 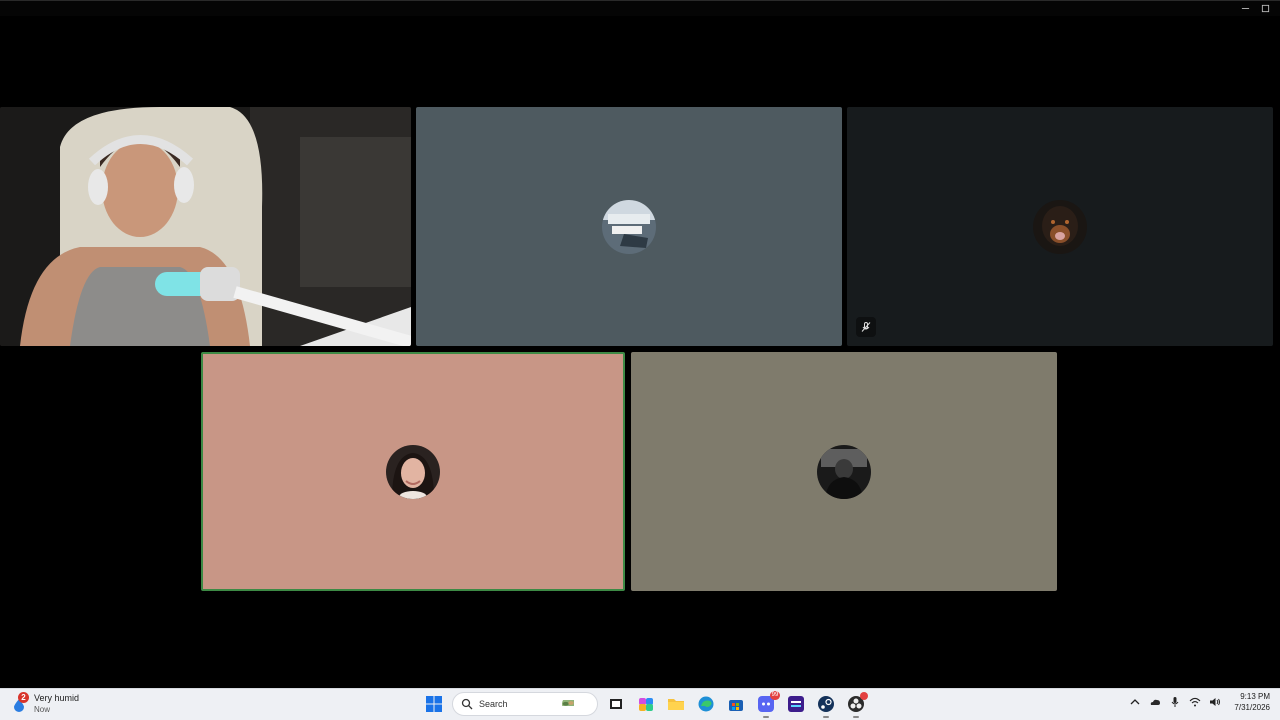 What do you see at coordinates (23, 697) in the screenshot?
I see `weather-badge: 2` at bounding box center [23, 697].